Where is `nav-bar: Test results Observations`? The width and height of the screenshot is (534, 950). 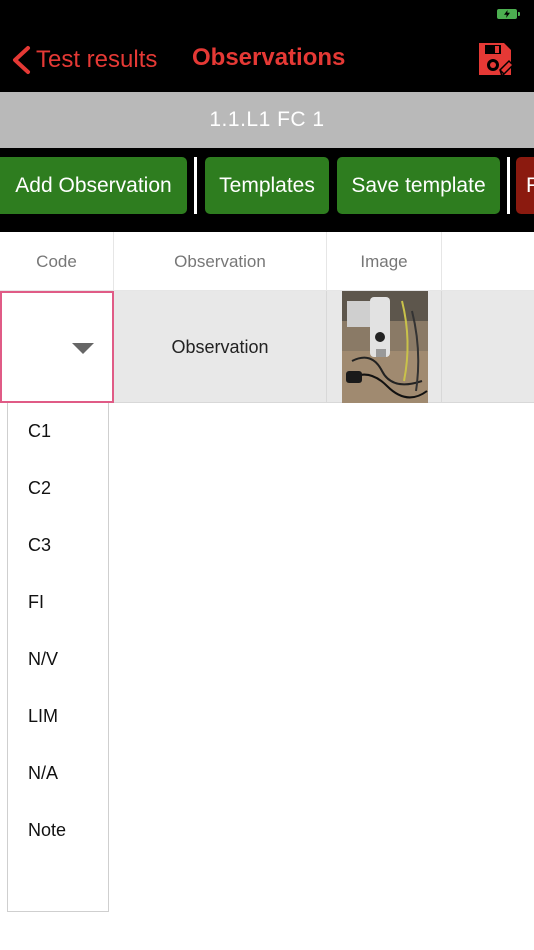 nav-bar: Test results Observations is located at coordinates (267, 46).